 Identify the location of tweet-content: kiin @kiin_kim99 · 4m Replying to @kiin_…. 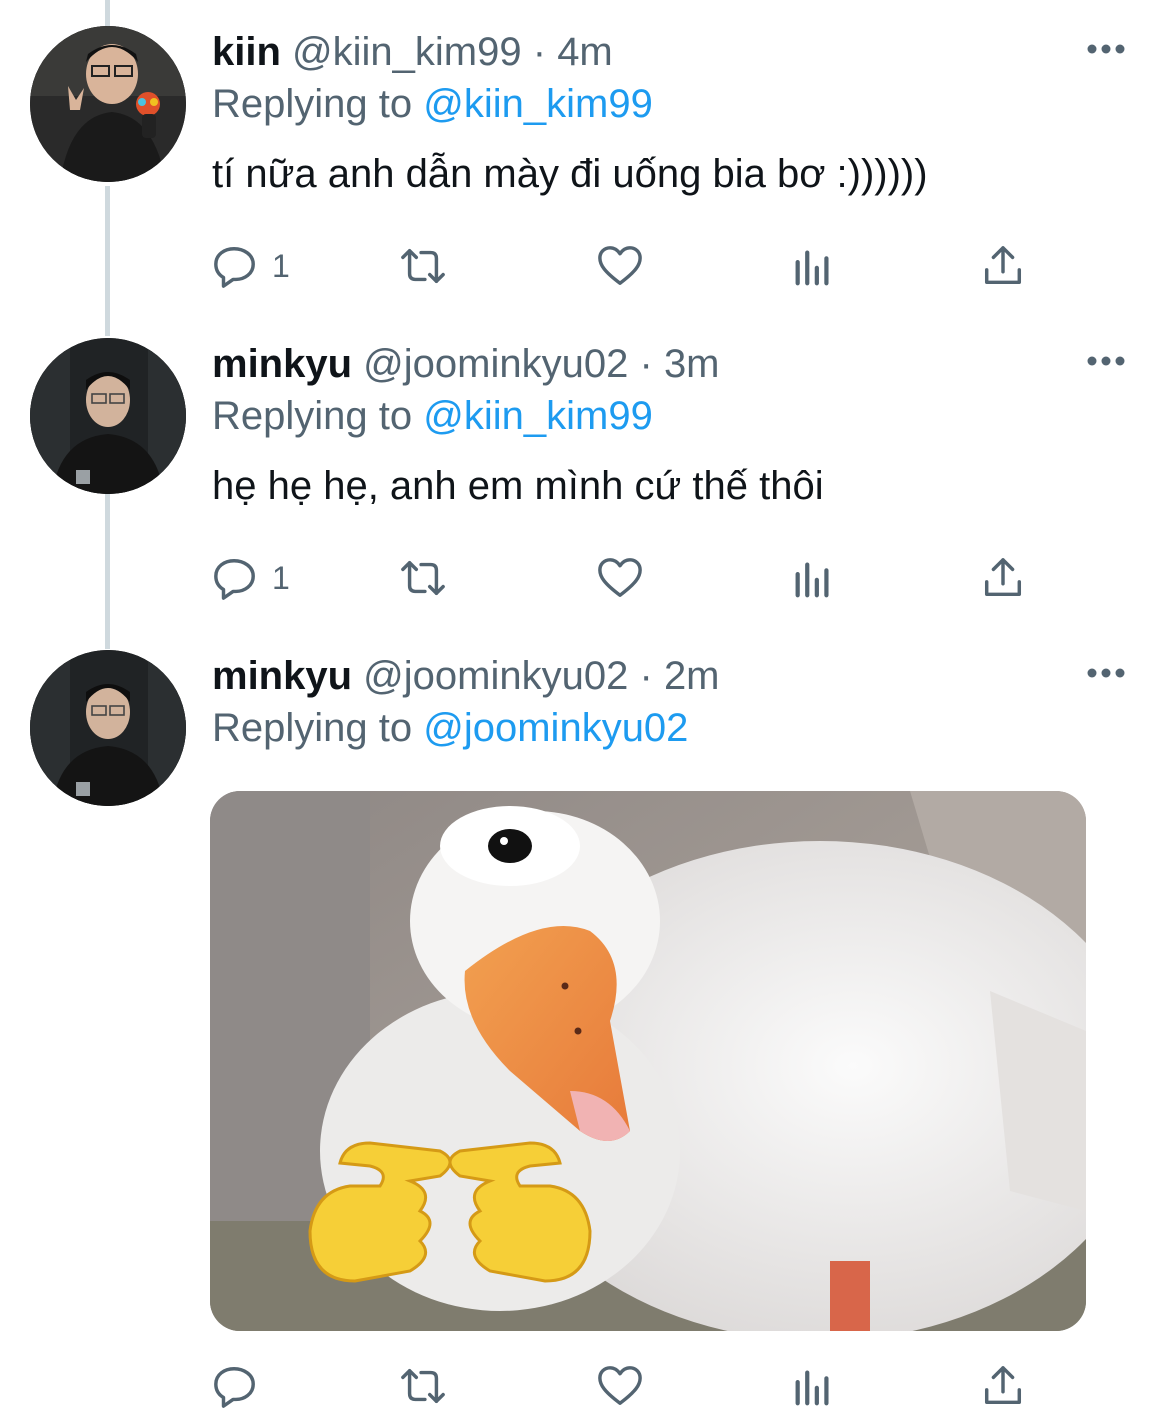
(671, 113).